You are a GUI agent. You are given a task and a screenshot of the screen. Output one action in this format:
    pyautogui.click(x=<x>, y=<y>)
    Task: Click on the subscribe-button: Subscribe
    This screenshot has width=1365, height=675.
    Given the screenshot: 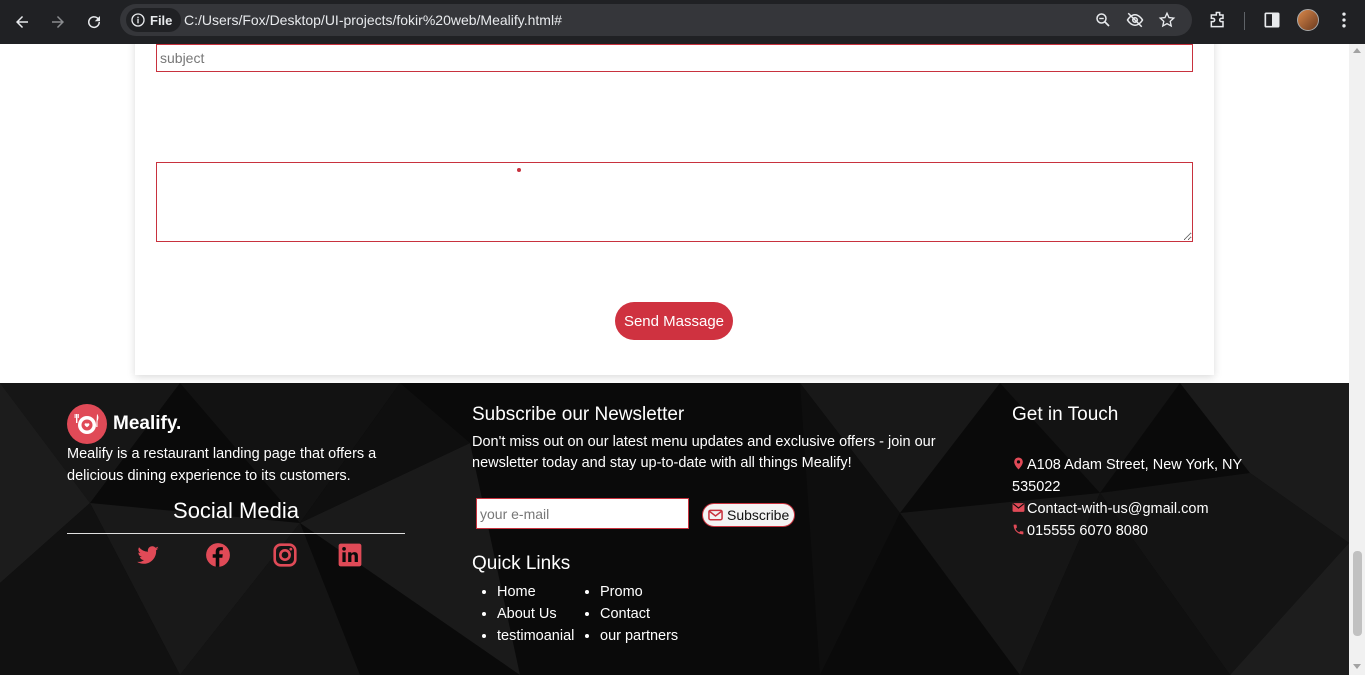 What is the action you would take?
    pyautogui.click(x=749, y=515)
    